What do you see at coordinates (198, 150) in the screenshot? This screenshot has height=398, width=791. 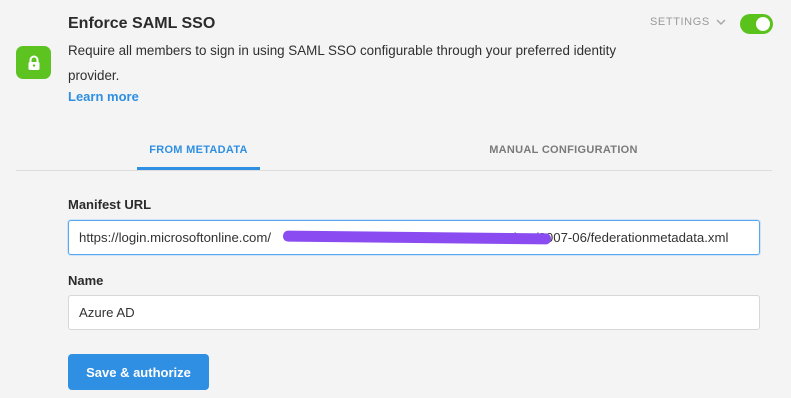 I see `tab-from-metadata: FROM METADATA` at bounding box center [198, 150].